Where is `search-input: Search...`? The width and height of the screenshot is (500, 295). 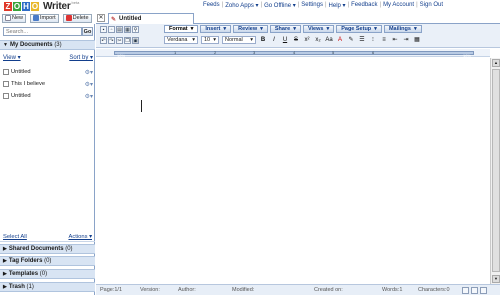
search-input: Search... is located at coordinates (42, 31).